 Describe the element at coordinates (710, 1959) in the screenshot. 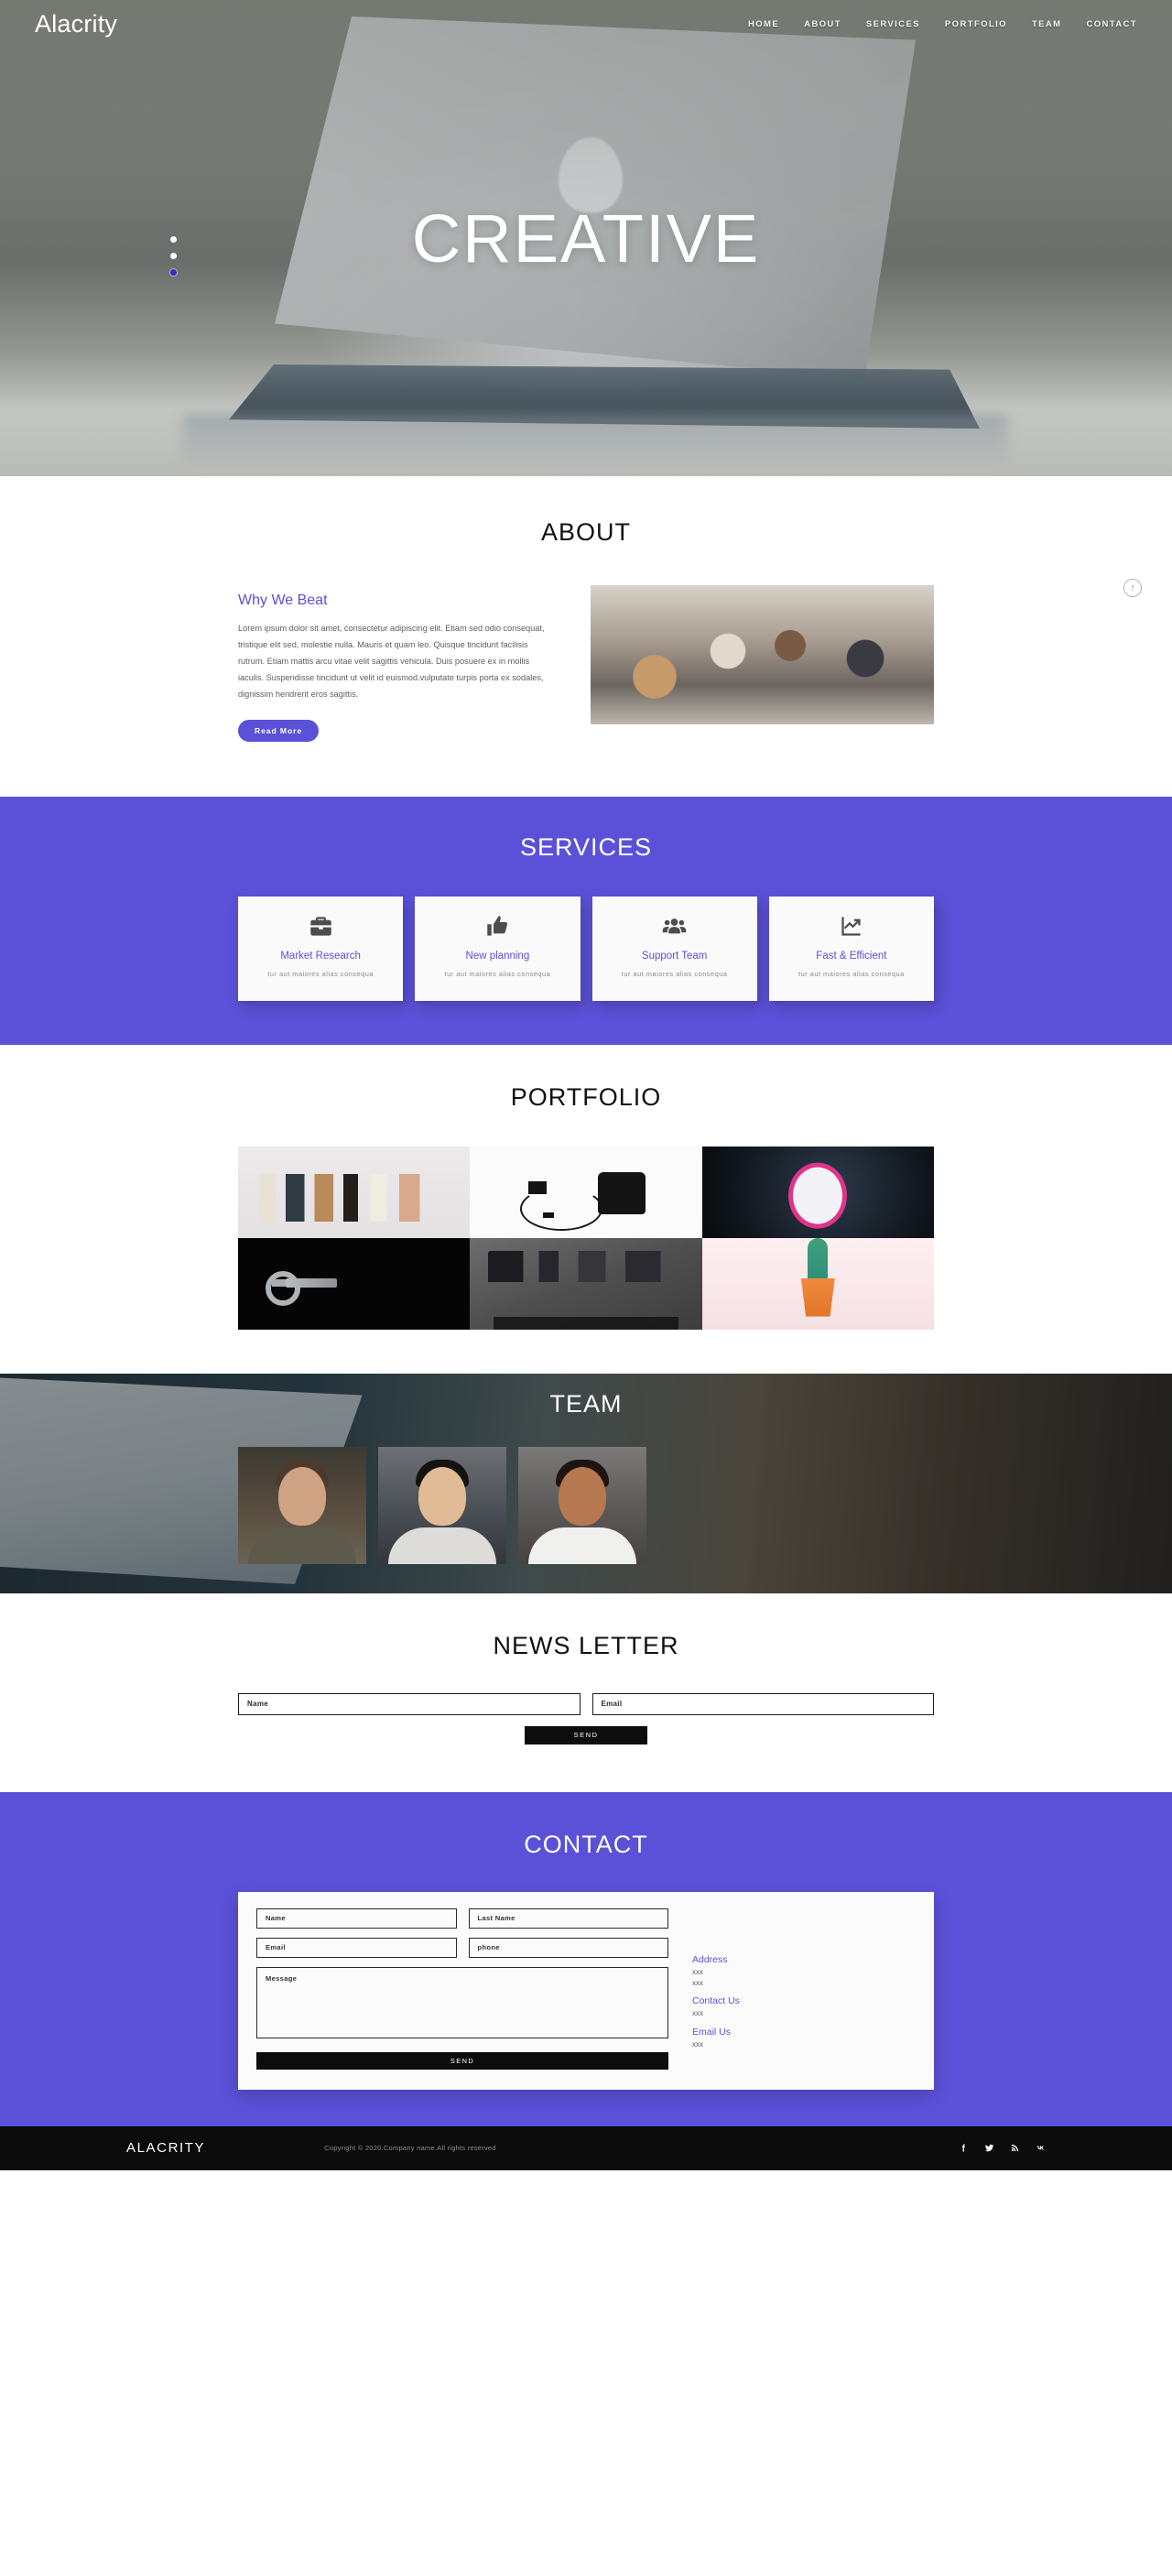

I see `contact-info-heading: Address` at that location.